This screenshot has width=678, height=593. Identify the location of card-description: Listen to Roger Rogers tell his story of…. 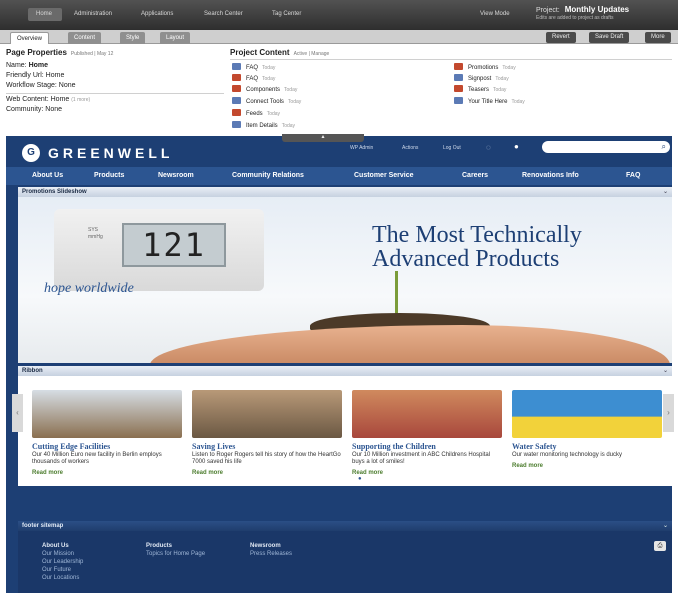
(266, 458).